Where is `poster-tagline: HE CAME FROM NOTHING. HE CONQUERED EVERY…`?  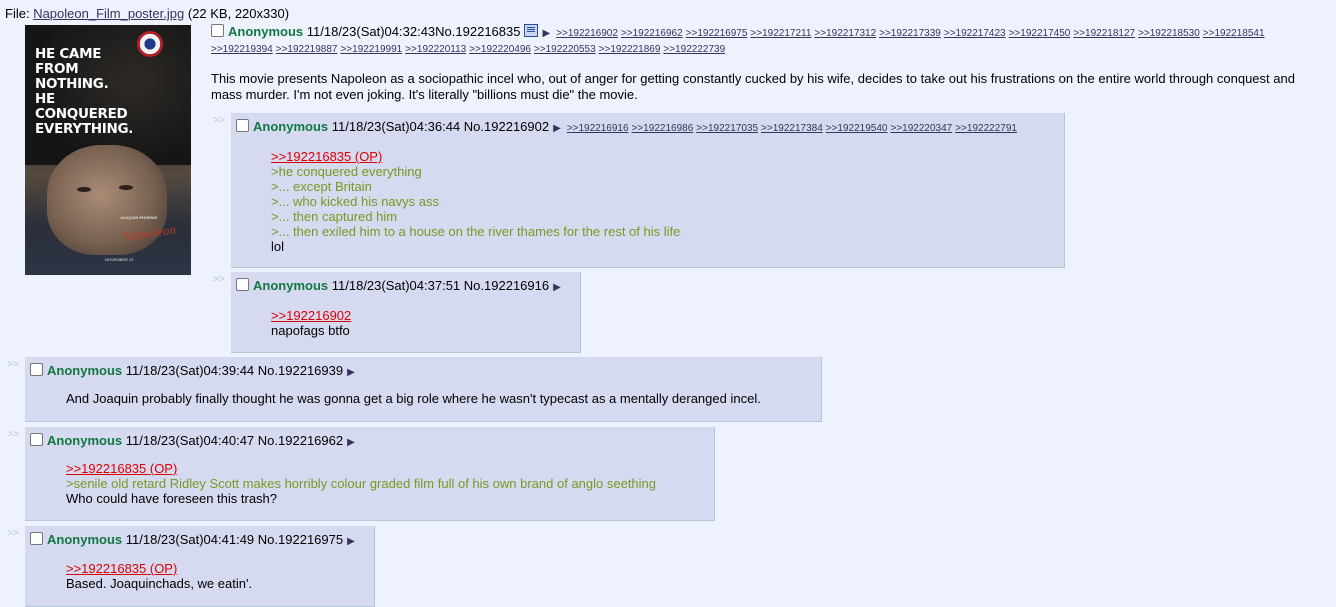 poster-tagline: HE CAME FROM NOTHING. HE CONQUERED EVERY… is located at coordinates (90, 92).